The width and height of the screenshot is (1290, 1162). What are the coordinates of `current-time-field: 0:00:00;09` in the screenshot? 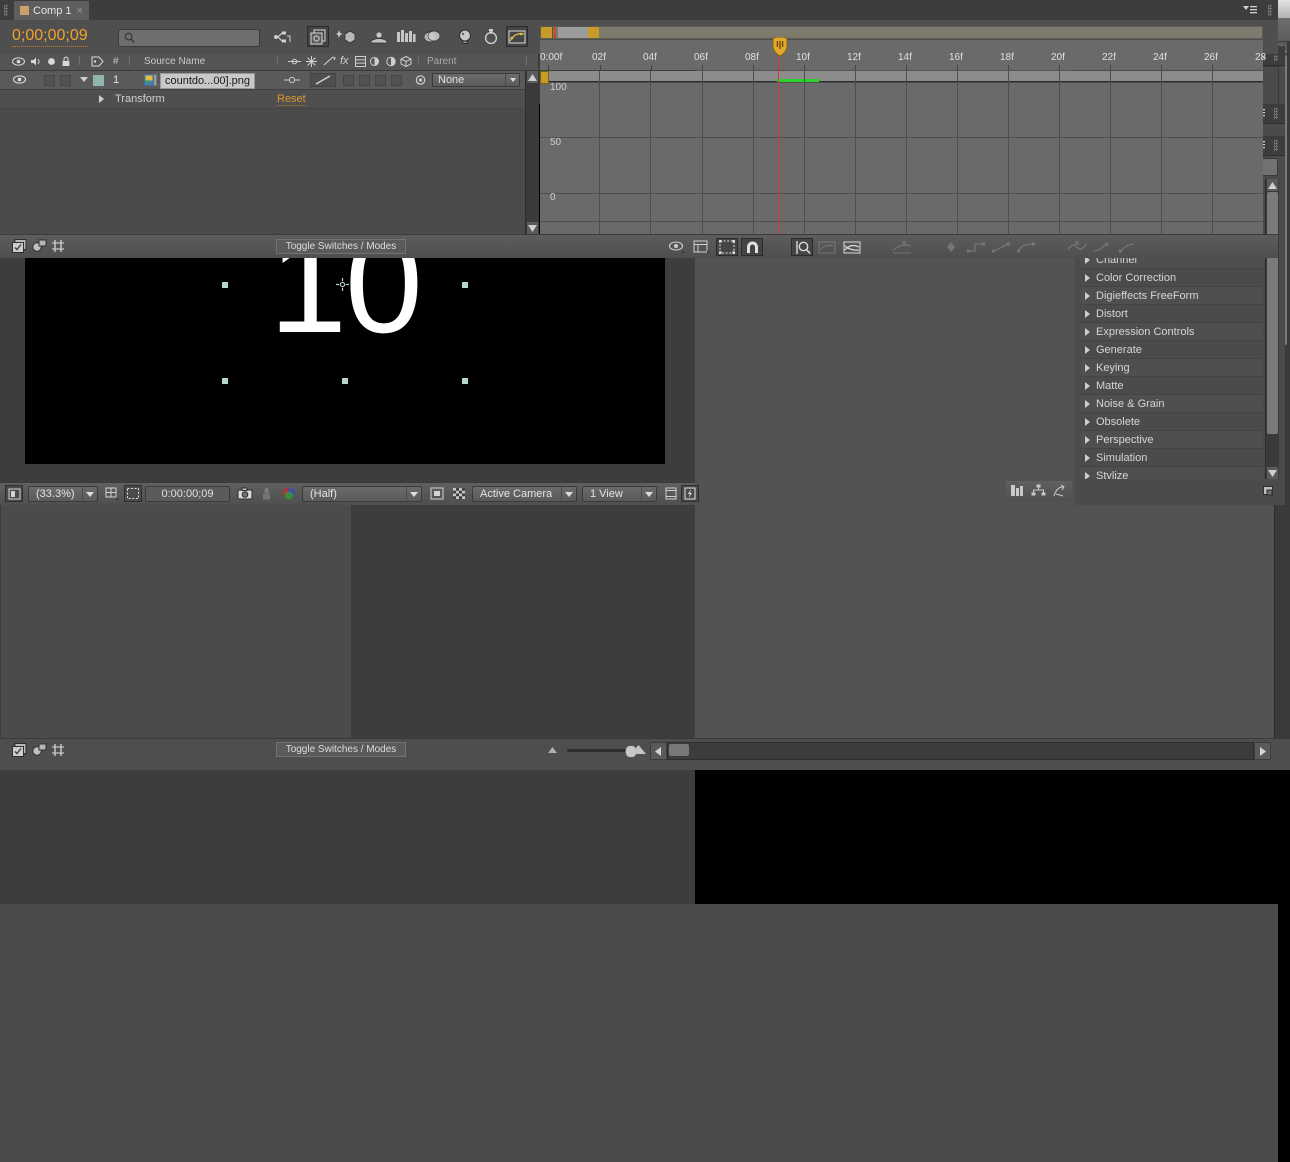 It's located at (187, 494).